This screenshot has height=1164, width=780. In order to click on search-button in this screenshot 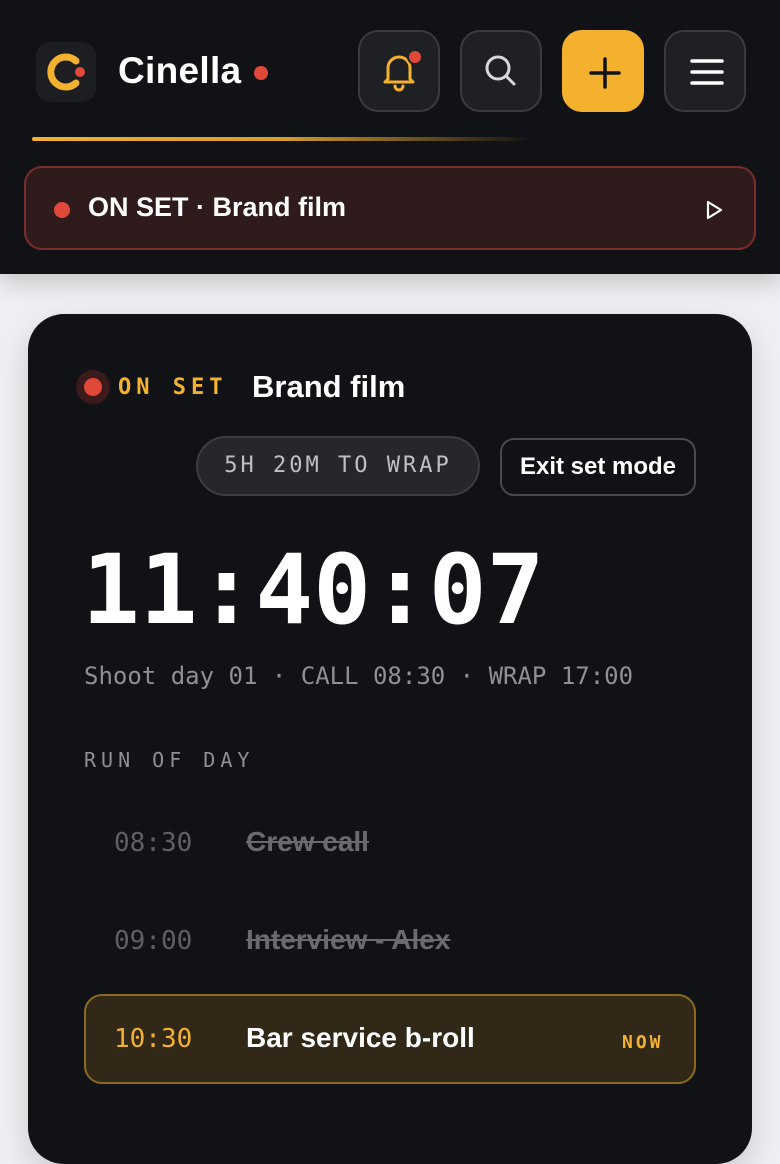, I will do `click(501, 71)`.